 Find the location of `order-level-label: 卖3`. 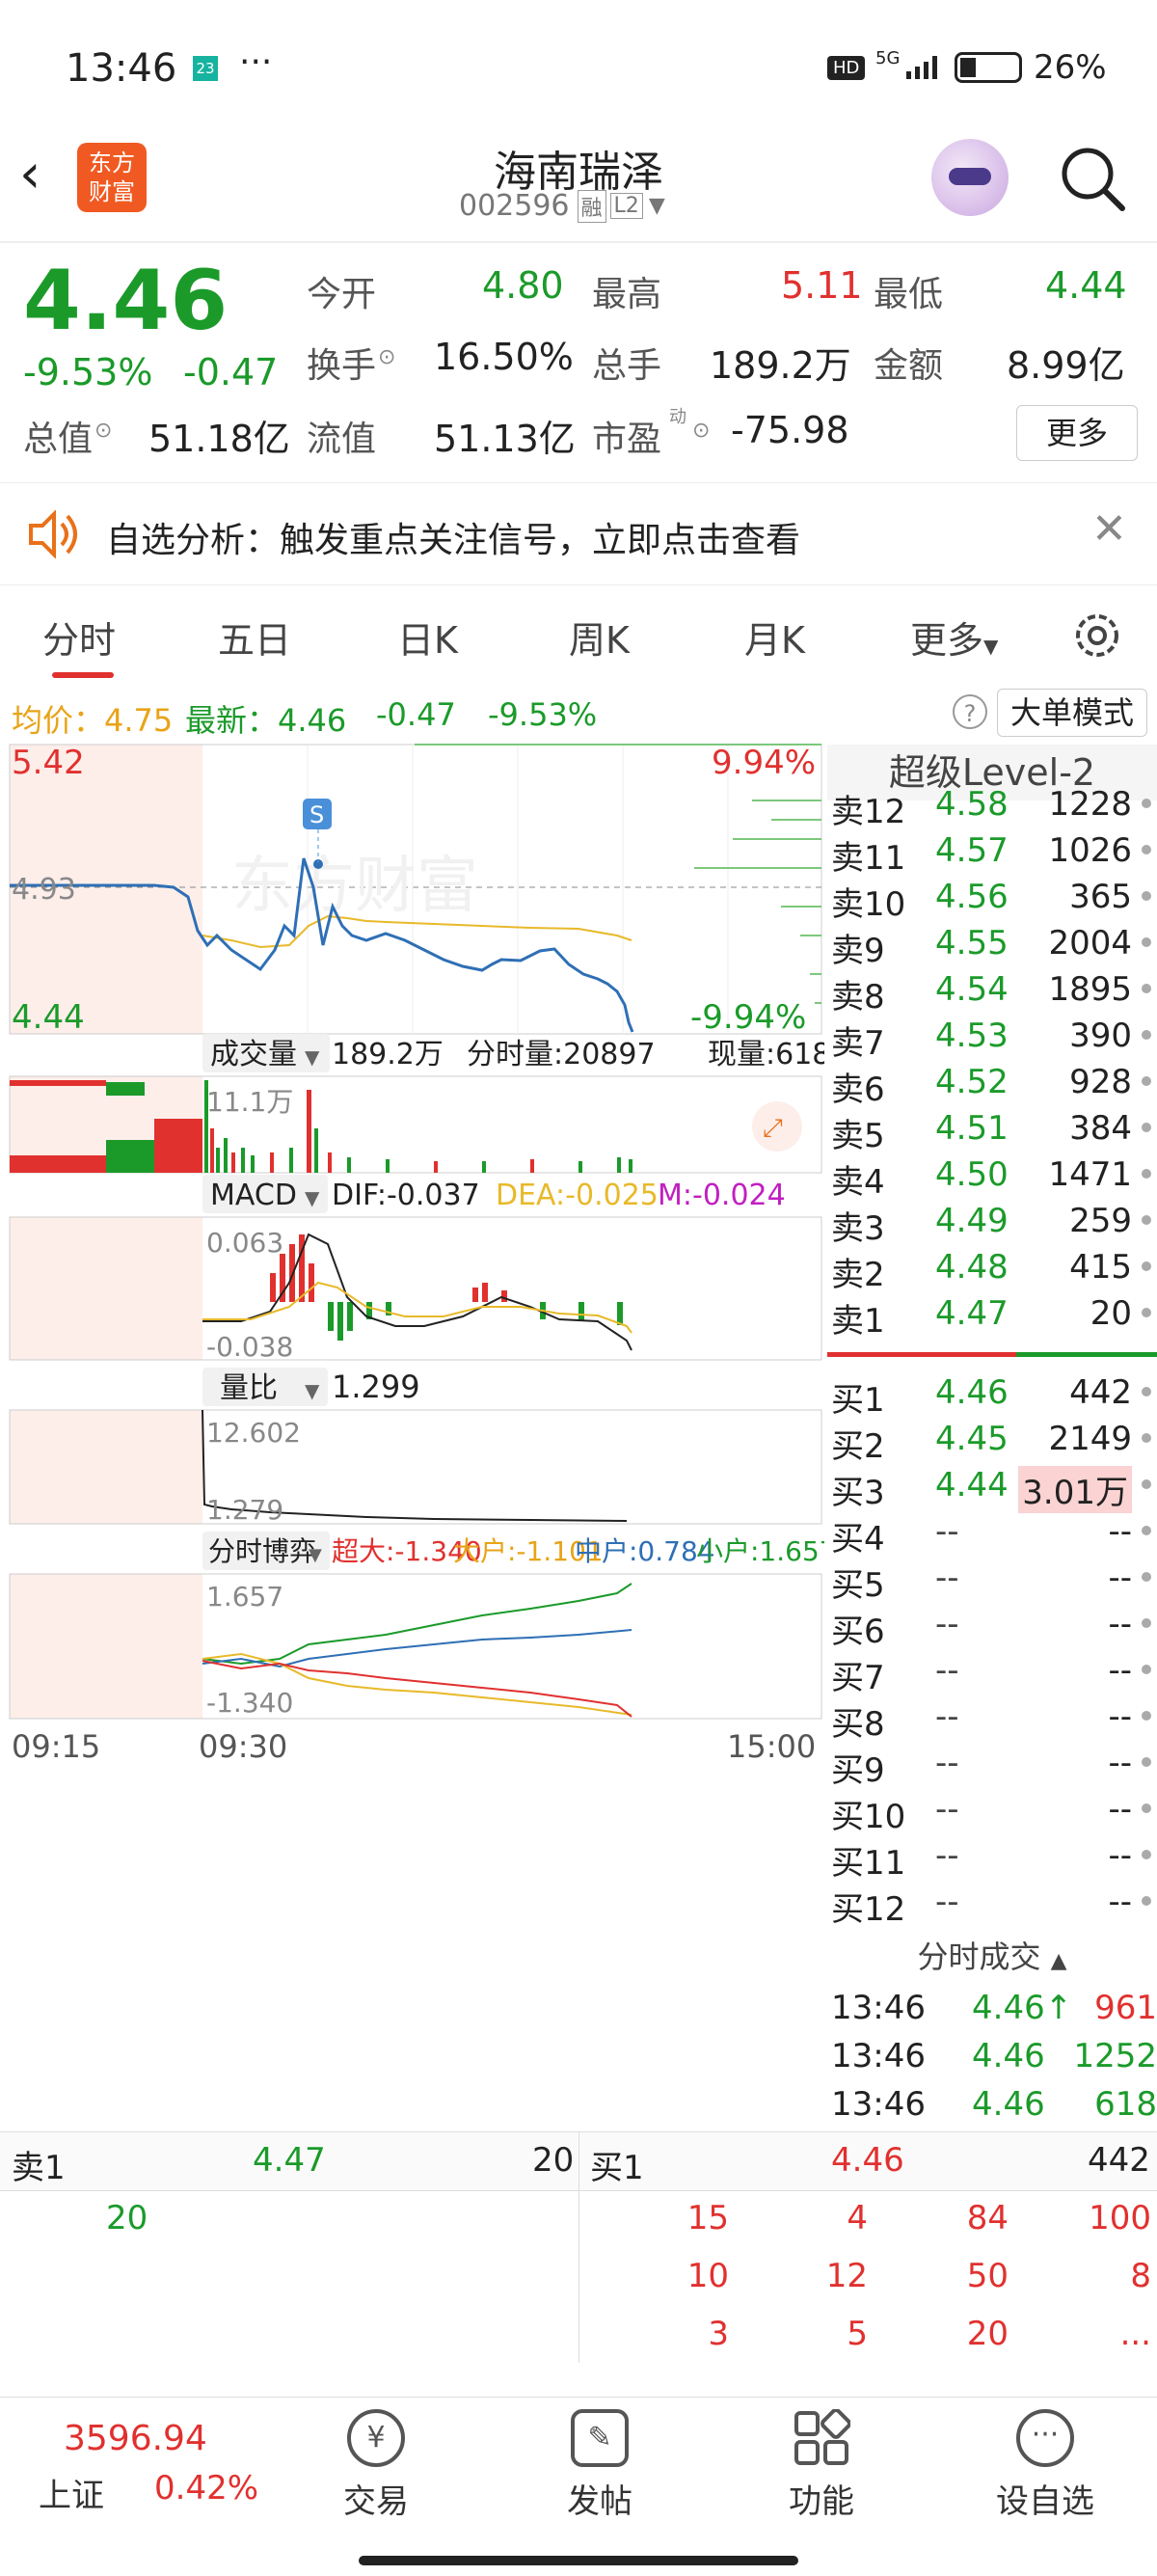

order-level-label: 卖3 is located at coordinates (858, 1228).